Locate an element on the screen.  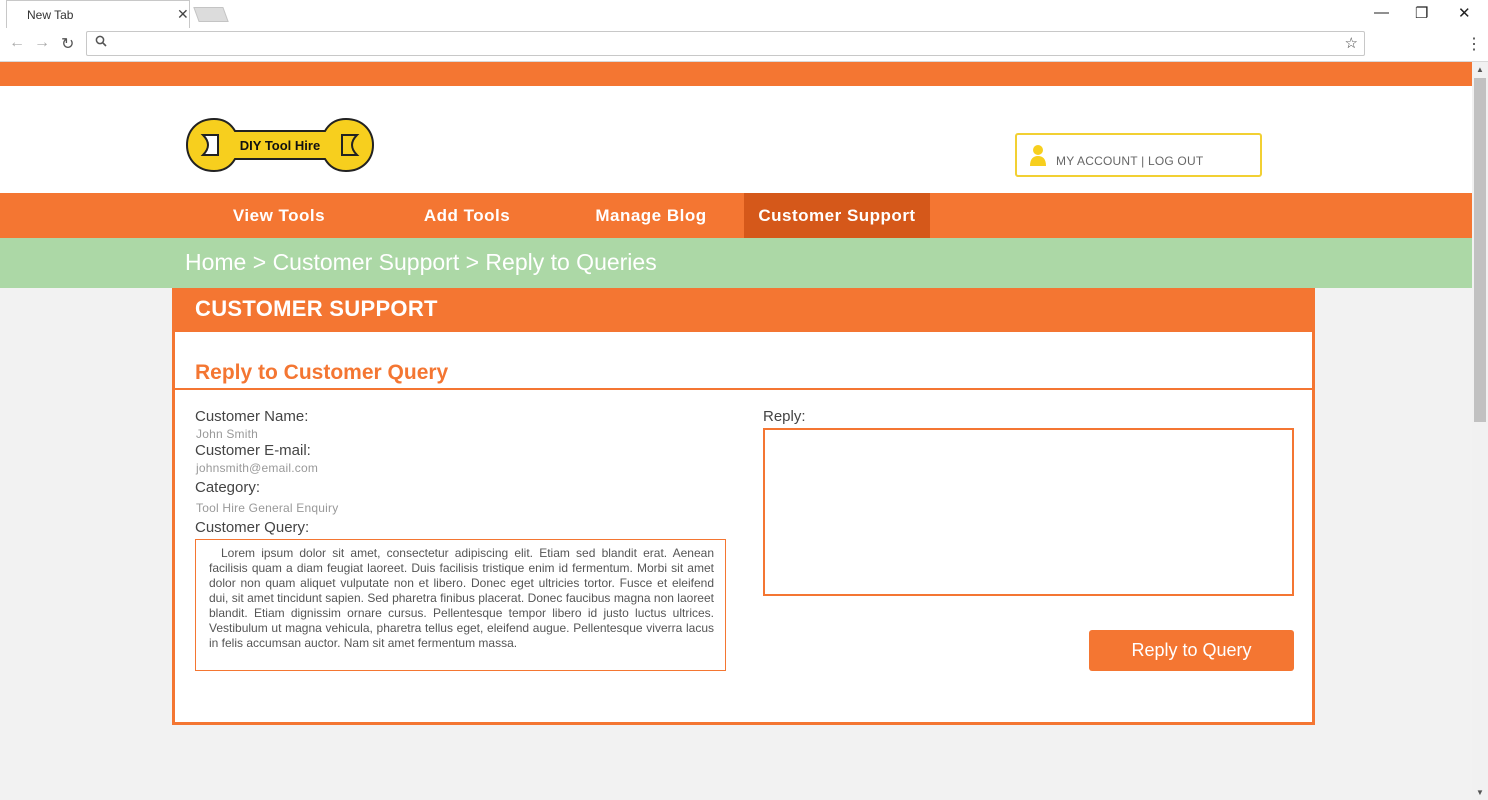
new-tab-button is located at coordinates (211, 14).